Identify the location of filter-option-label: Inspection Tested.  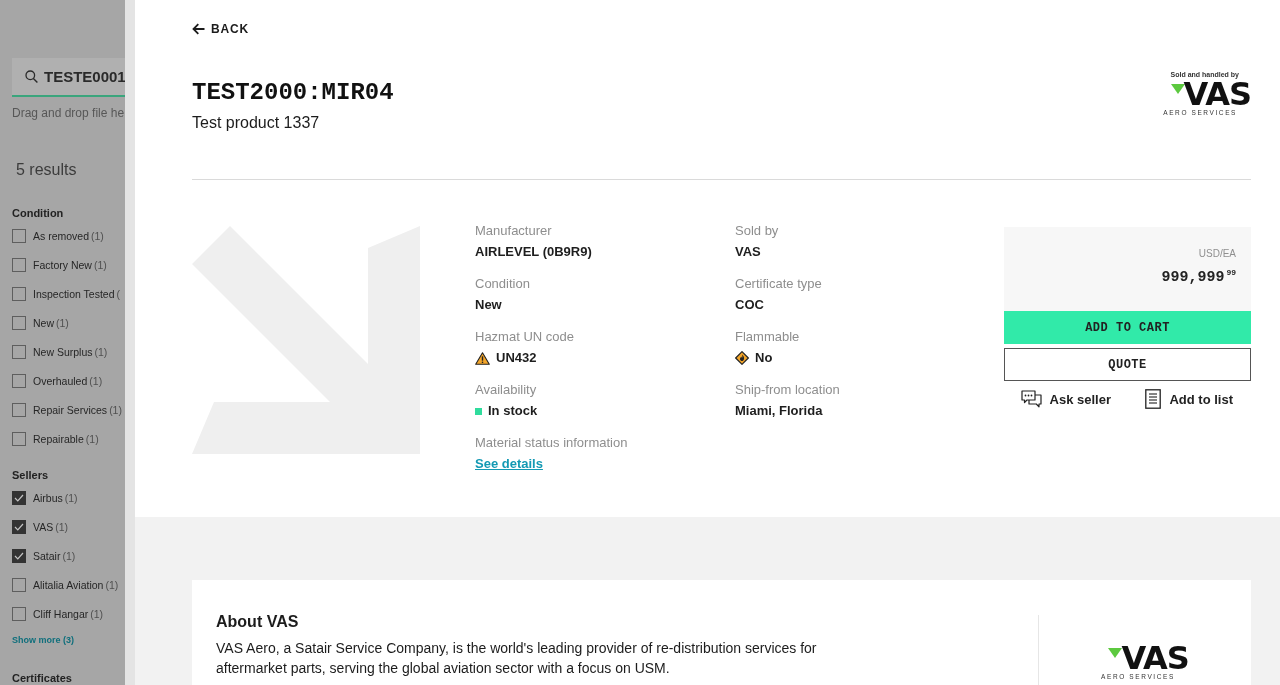
(74, 293).